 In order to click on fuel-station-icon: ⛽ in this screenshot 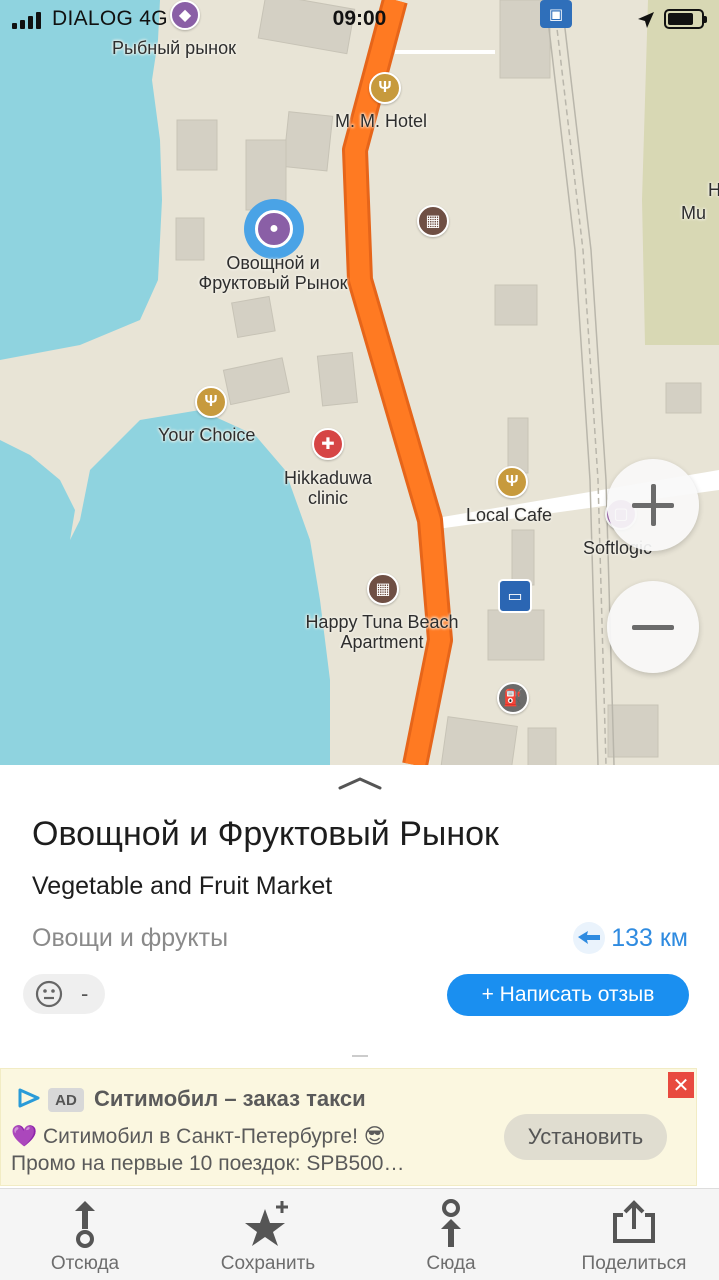, I will do `click(513, 698)`.